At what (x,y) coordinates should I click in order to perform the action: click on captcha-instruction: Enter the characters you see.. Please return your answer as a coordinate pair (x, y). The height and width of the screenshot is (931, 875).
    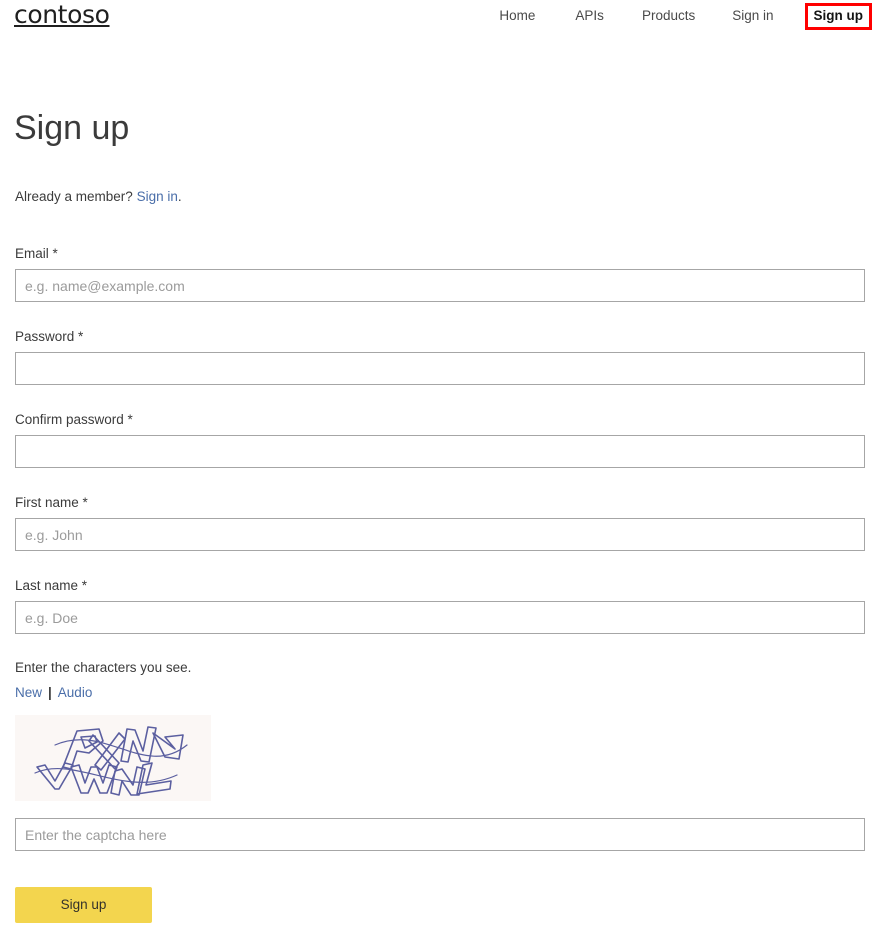
    Looking at the image, I should click on (103, 667).